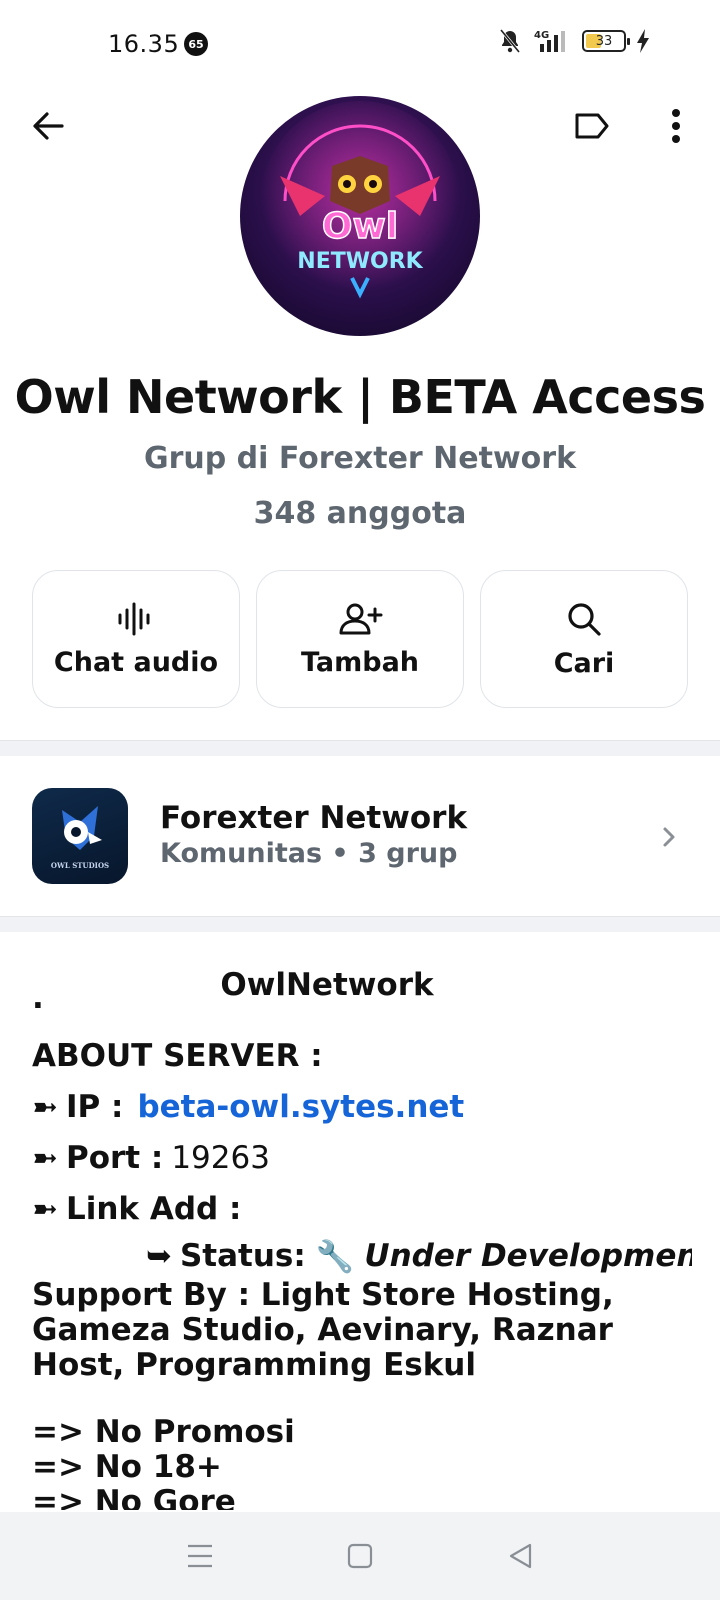 This screenshot has width=720, height=1600. Describe the element at coordinates (134, 618) in the screenshot. I see `audio-waveform-icon` at that location.